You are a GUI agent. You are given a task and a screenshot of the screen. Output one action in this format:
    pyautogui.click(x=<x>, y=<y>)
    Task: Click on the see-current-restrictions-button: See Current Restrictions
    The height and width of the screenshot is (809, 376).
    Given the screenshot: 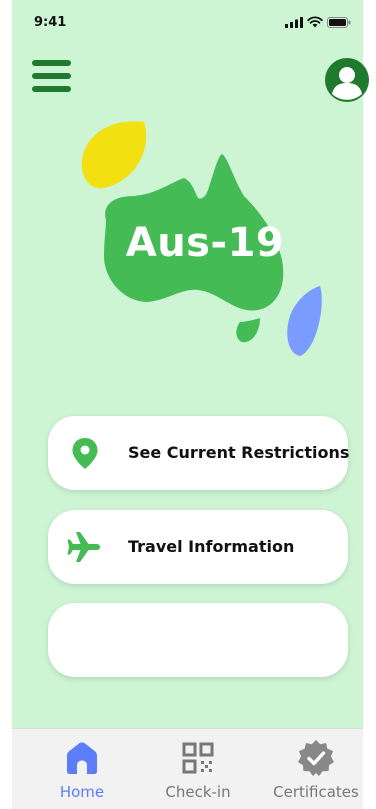 What is the action you would take?
    pyautogui.click(x=199, y=453)
    